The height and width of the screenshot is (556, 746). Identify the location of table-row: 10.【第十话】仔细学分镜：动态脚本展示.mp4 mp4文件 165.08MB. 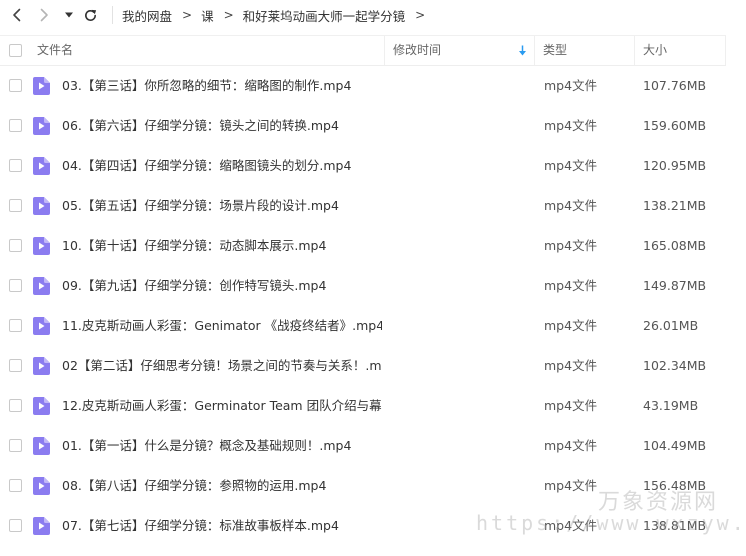
(373, 246).